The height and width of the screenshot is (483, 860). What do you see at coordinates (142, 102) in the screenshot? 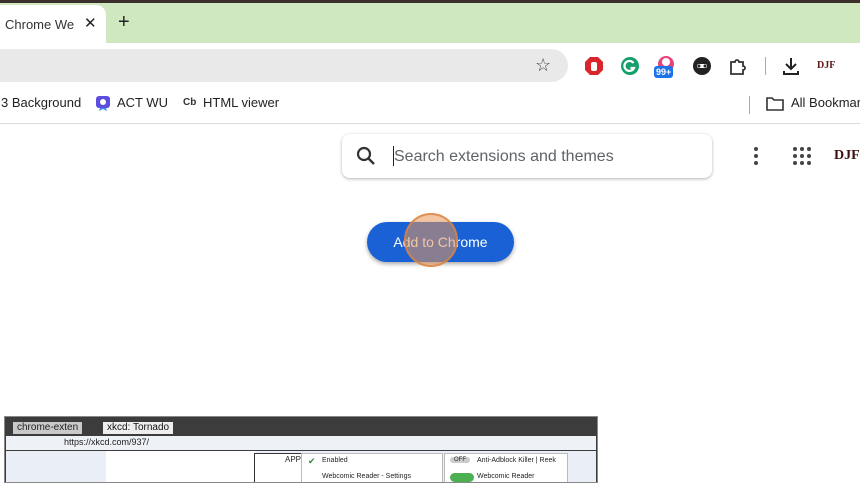
I see `bookmark-act-wu: ACT WU` at bounding box center [142, 102].